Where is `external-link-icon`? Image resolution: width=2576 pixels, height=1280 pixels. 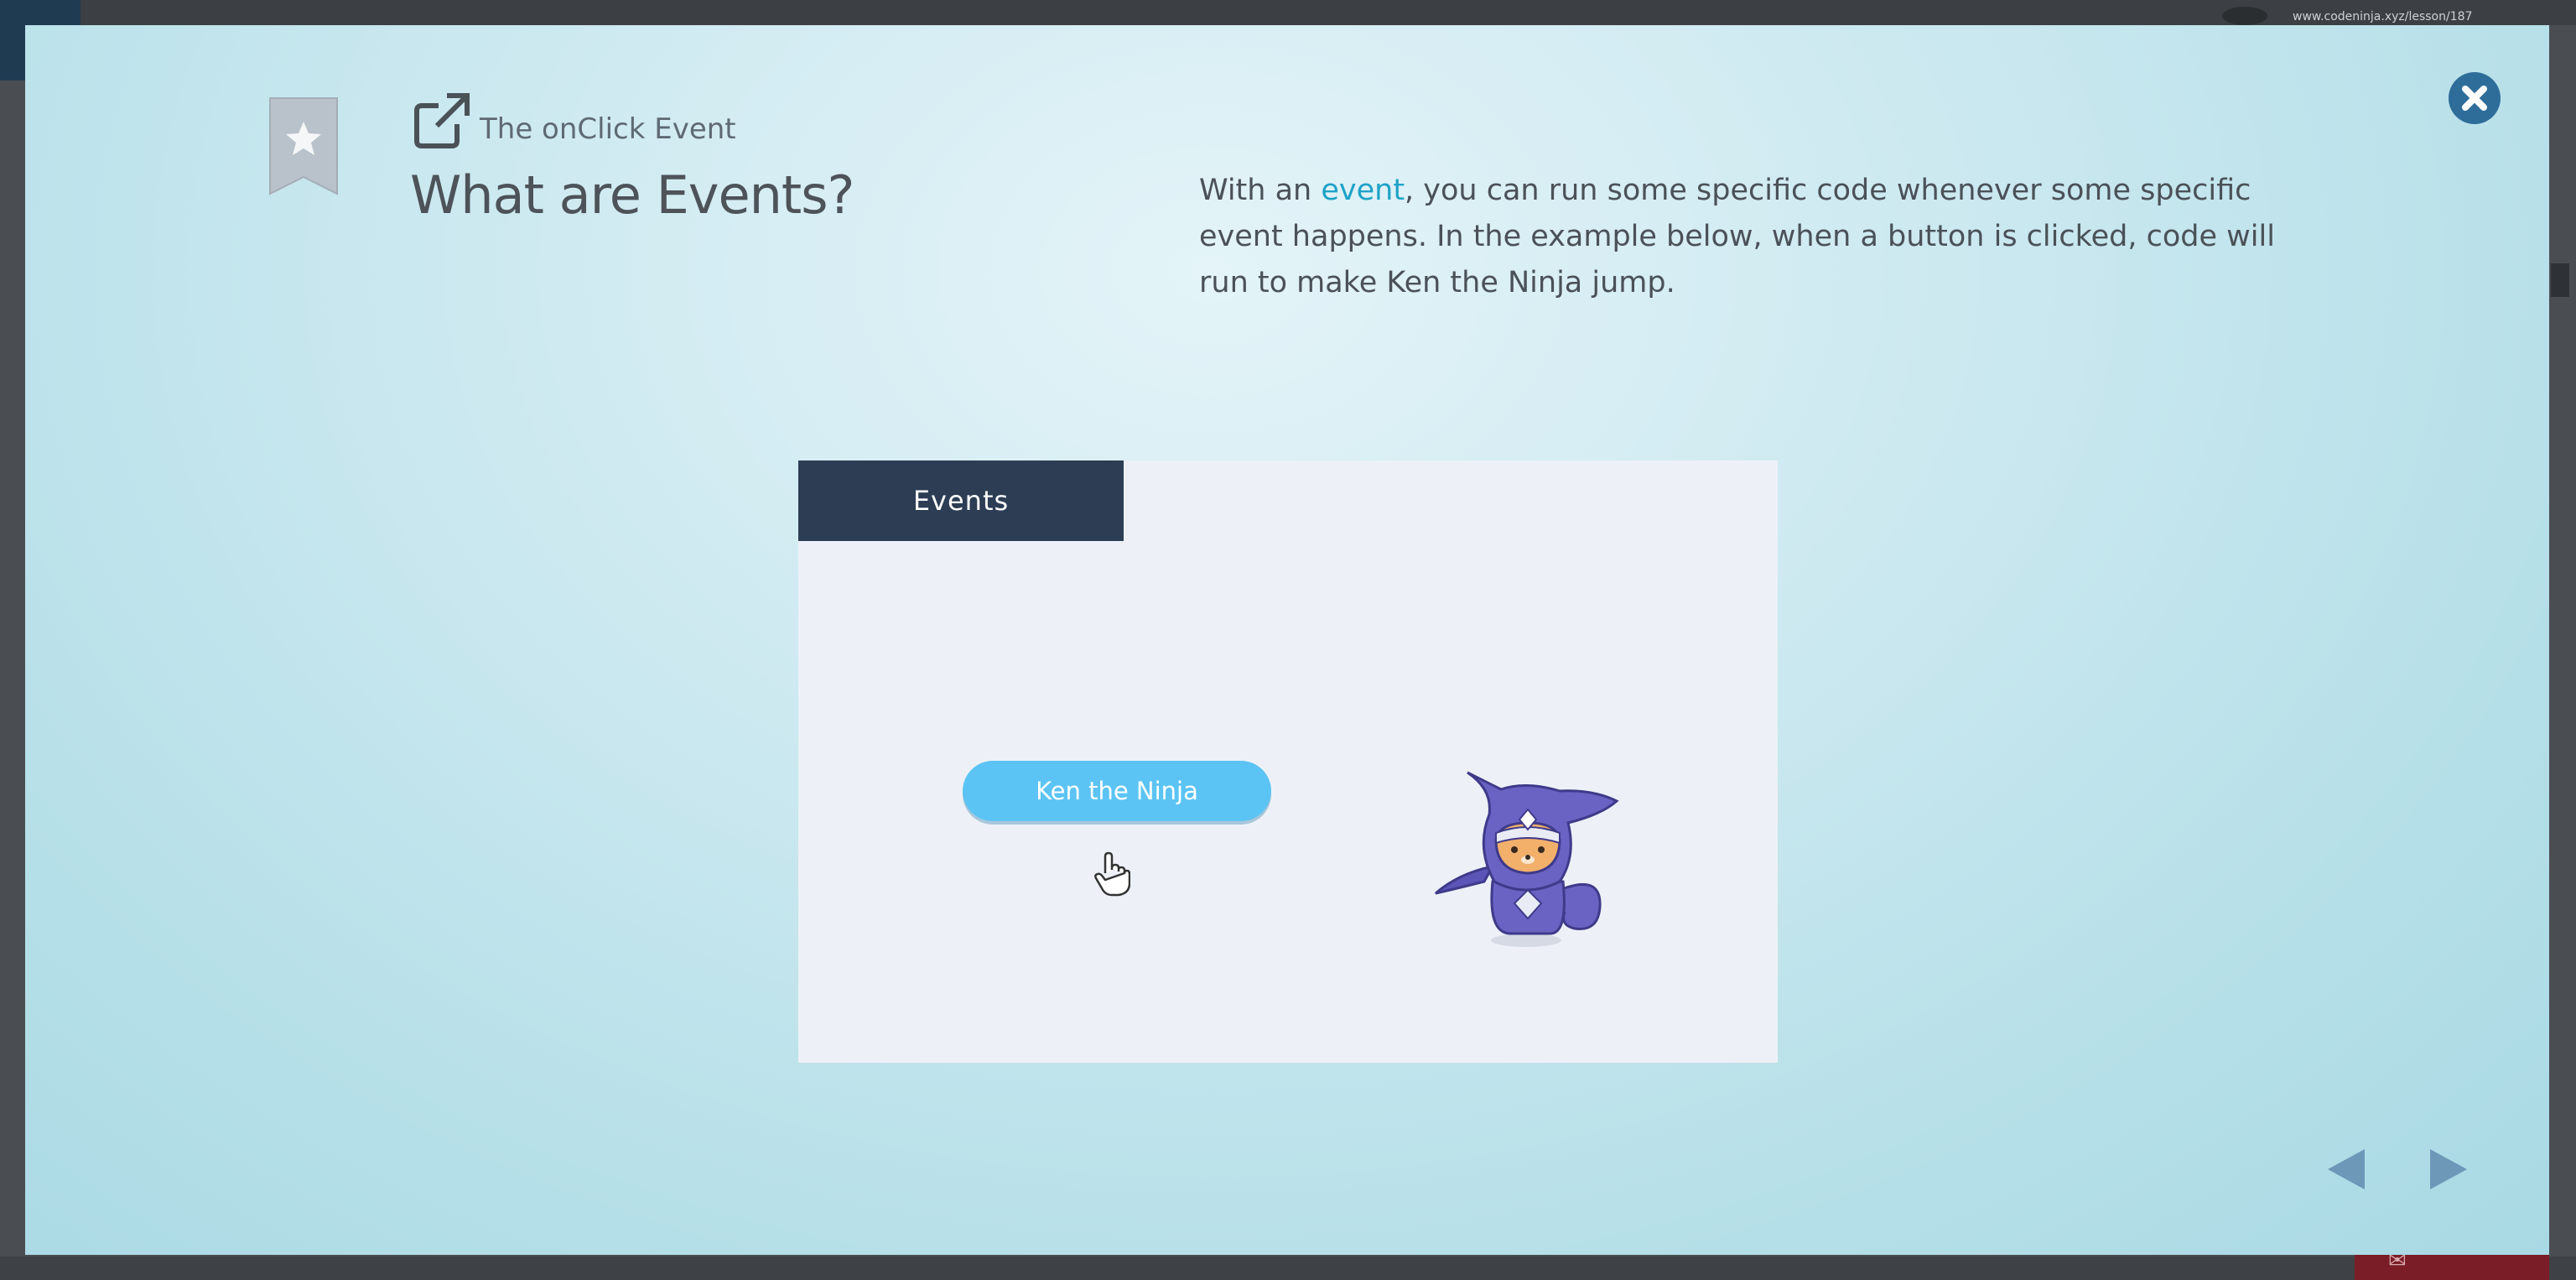
external-link-icon is located at coordinates (442, 121).